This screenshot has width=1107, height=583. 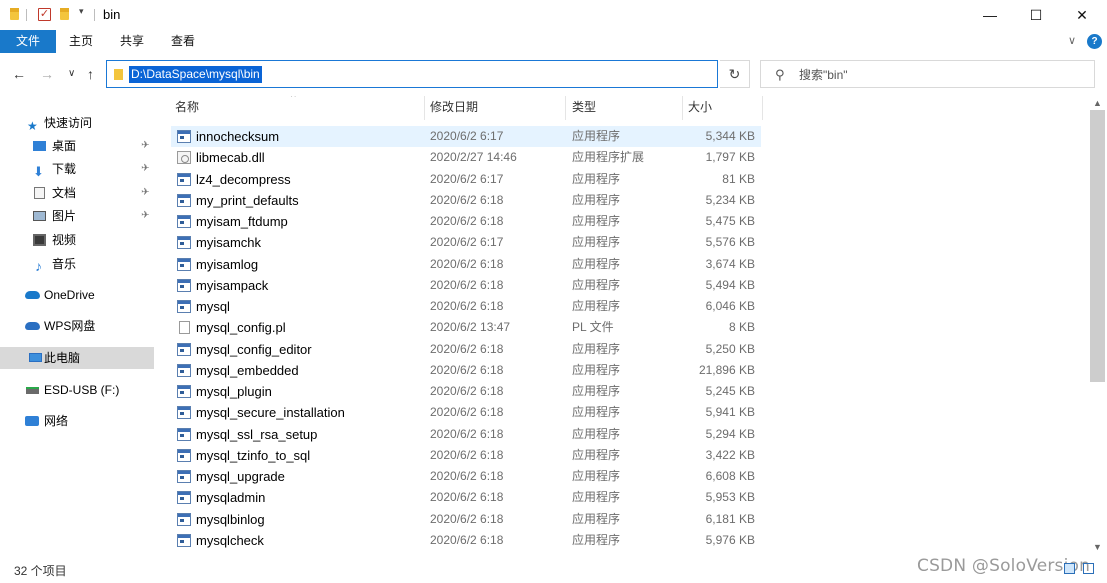 What do you see at coordinates (990, 15) in the screenshot?
I see `minimize-button: —` at bounding box center [990, 15].